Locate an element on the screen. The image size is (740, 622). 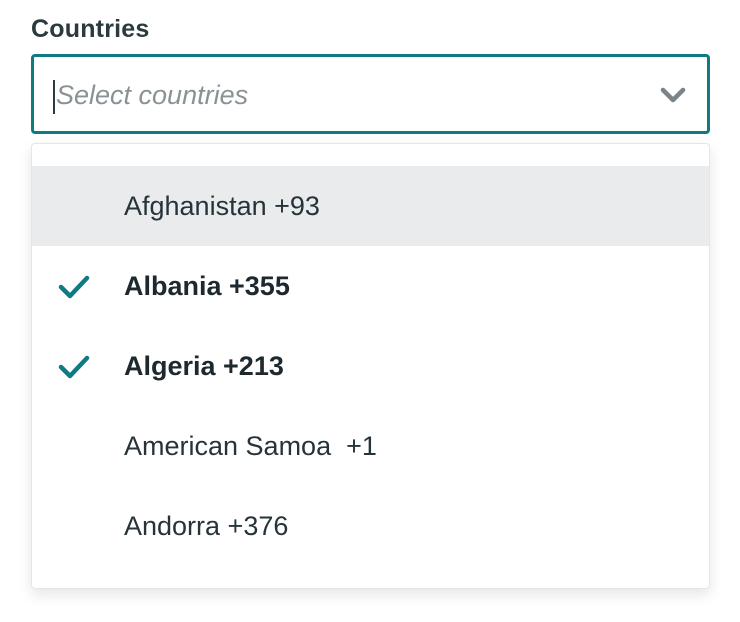
option-label: Andorra +376 is located at coordinates (206, 526).